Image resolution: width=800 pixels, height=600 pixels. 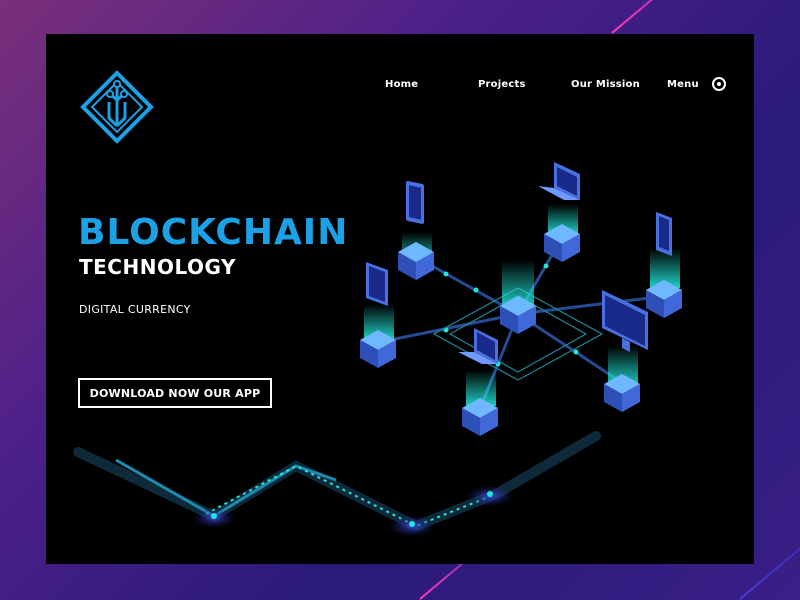 What do you see at coordinates (337, 484) in the screenshot?
I see `network-path` at bounding box center [337, 484].